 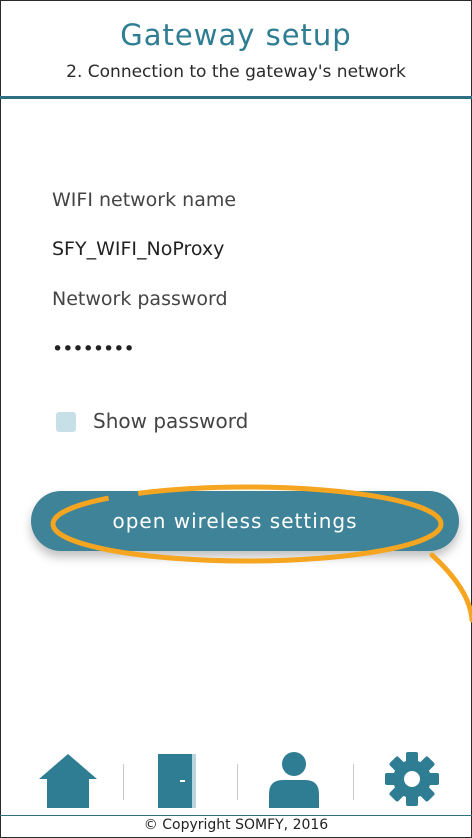 What do you see at coordinates (93, 349) in the screenshot?
I see `password-field: ••••••••` at bounding box center [93, 349].